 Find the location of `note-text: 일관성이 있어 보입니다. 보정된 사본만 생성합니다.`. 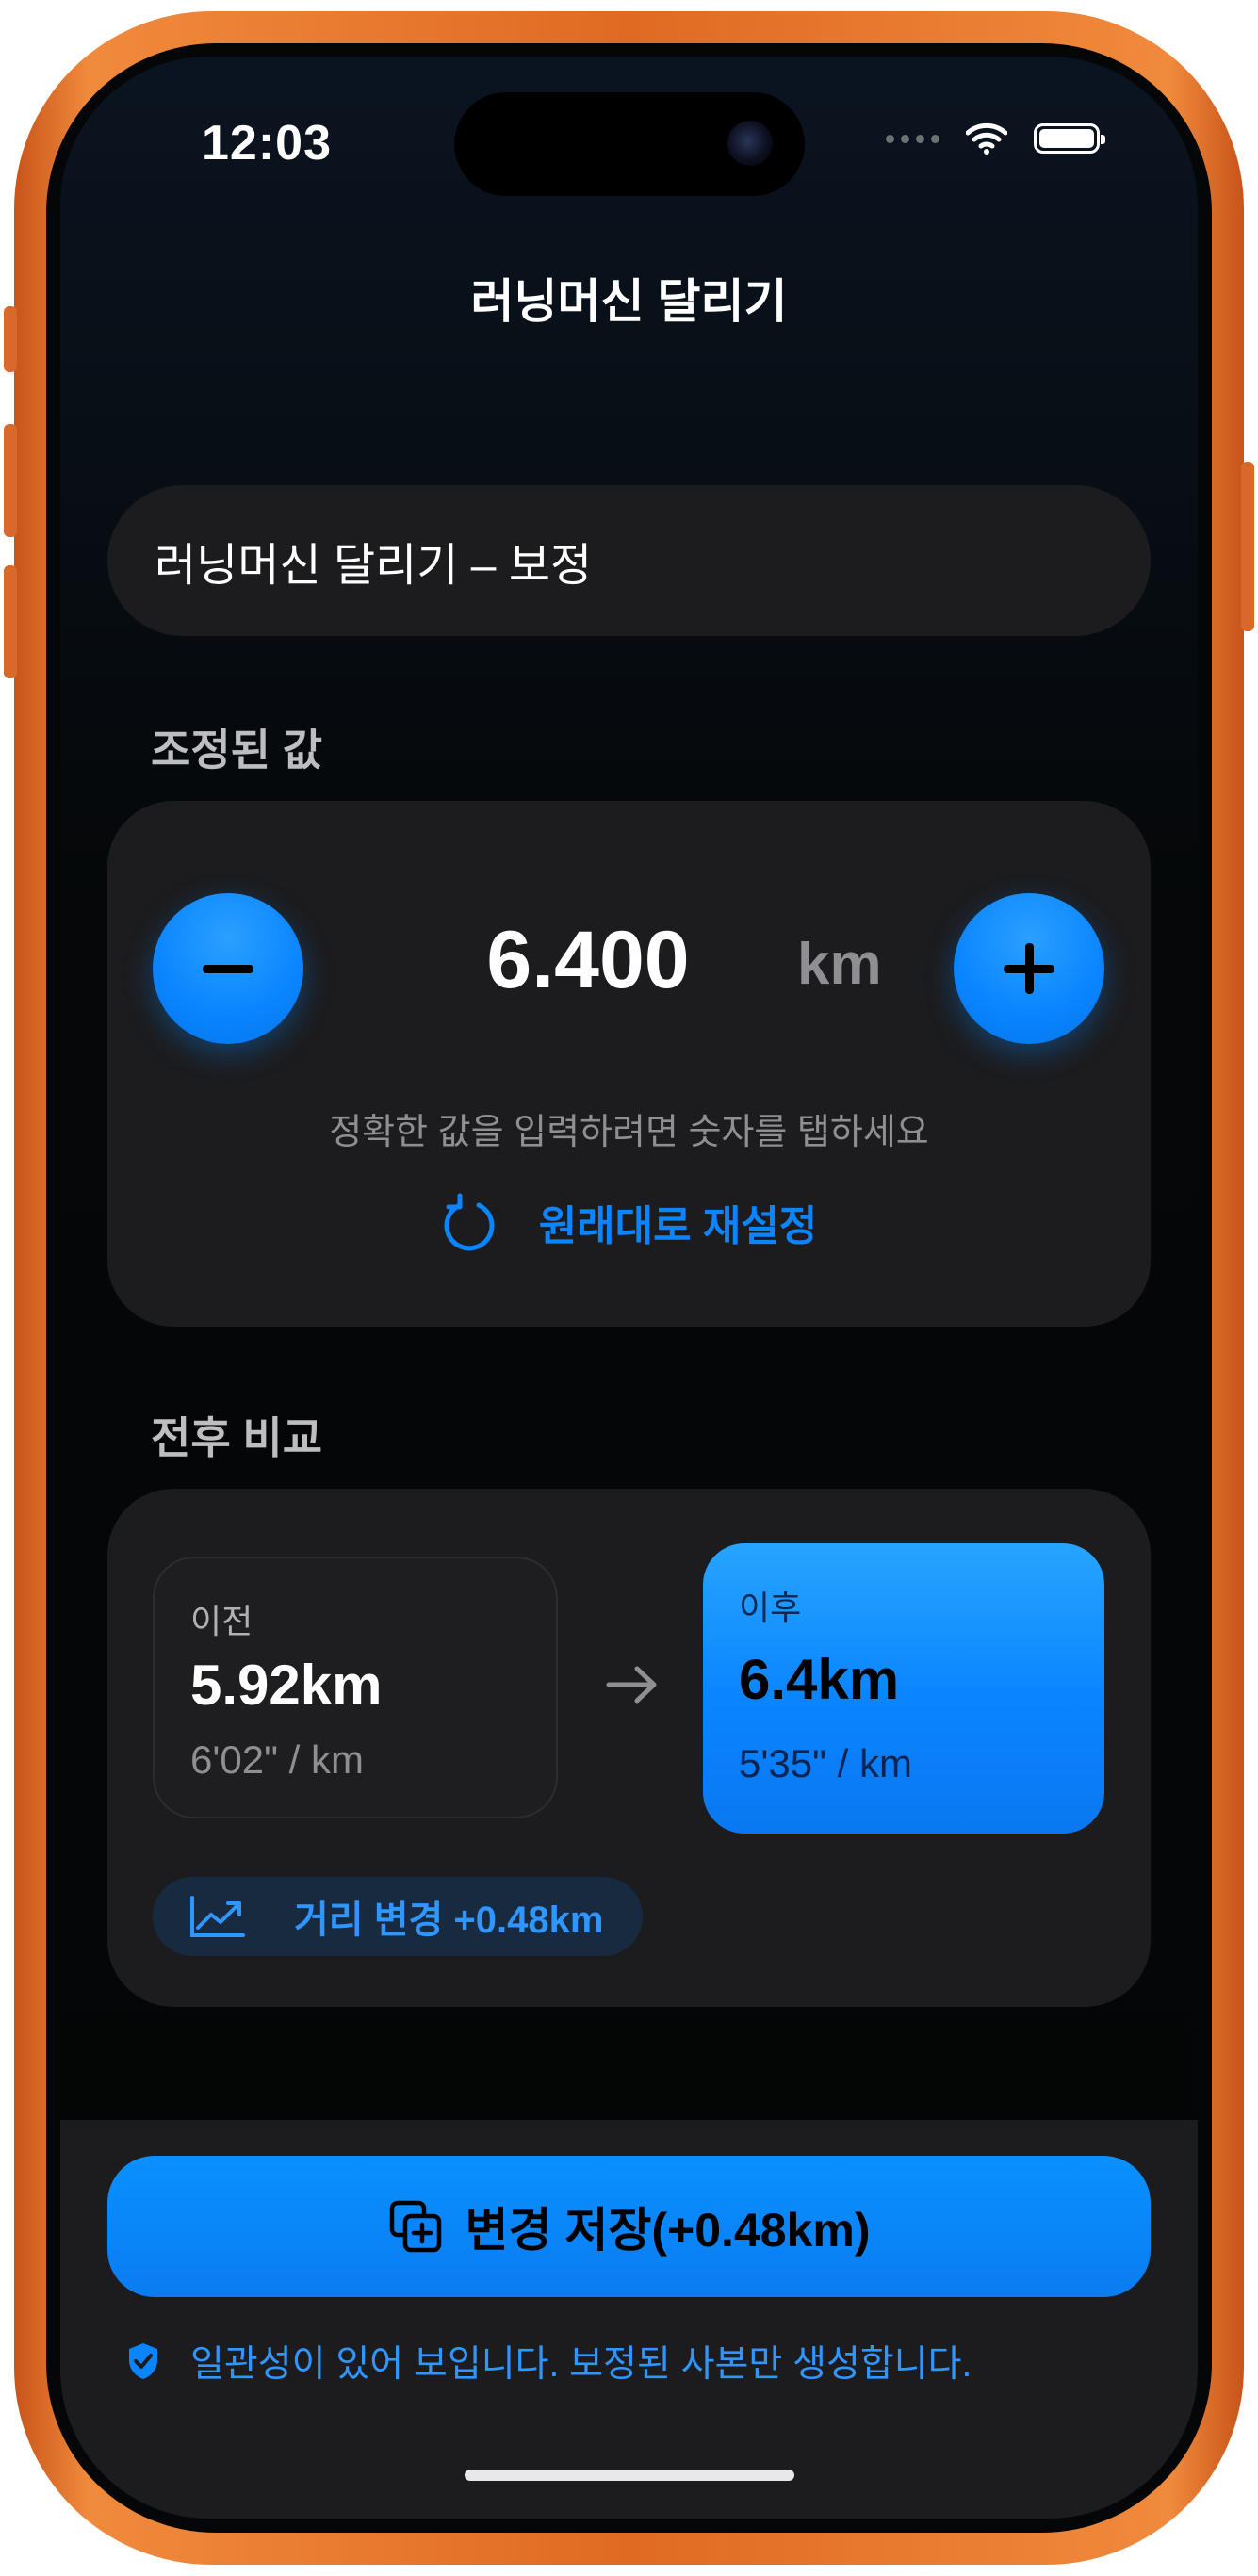

note-text: 일관성이 있어 보입니다. 보정된 사본만 생성합니다. is located at coordinates (581, 2364).